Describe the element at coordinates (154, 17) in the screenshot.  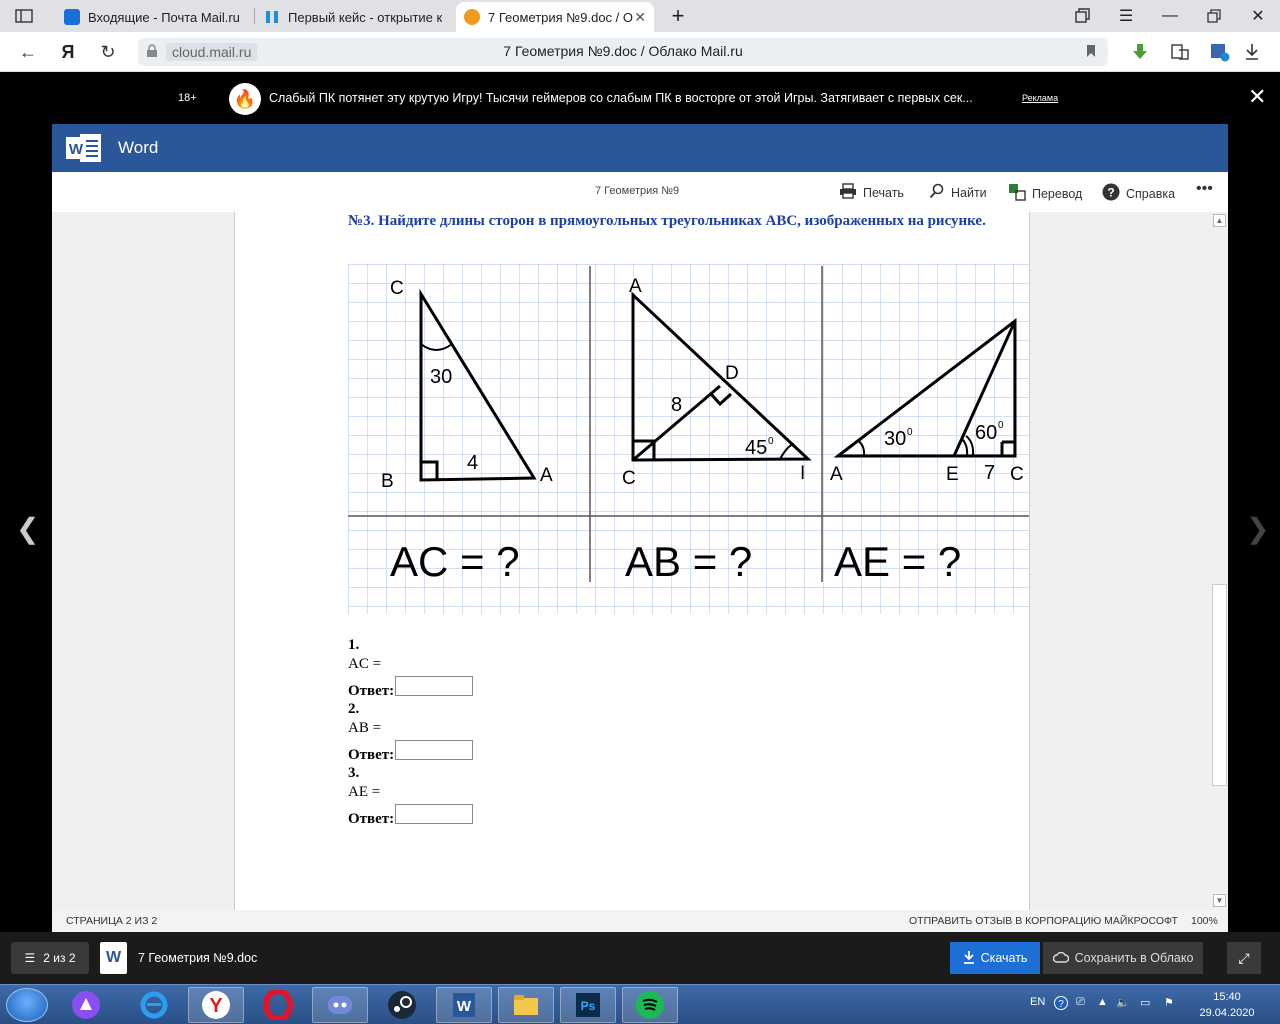
I see `tab-mail-inbox: Входящие - Почта Mail.ru` at that location.